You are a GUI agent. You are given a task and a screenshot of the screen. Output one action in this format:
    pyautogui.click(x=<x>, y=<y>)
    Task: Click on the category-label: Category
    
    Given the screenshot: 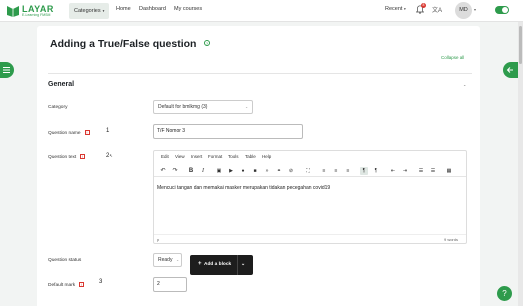 What is the action you would take?
    pyautogui.click(x=58, y=107)
    